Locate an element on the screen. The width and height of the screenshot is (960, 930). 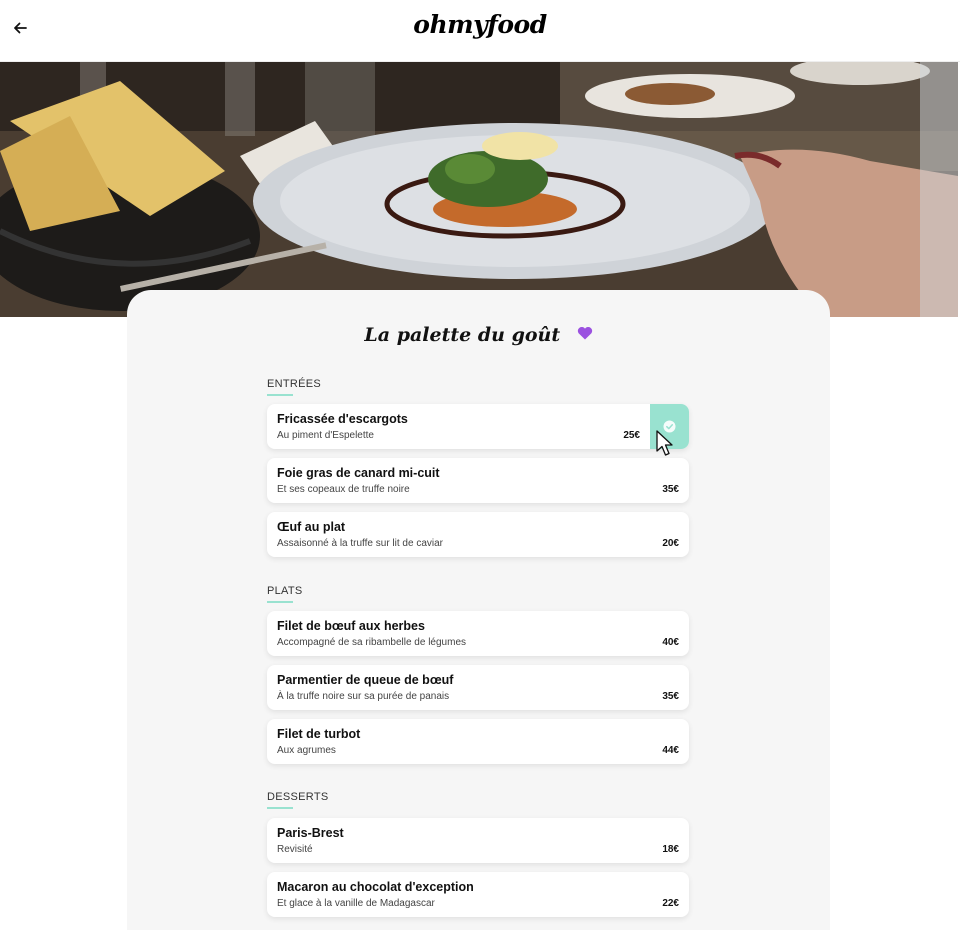
heart-icon is located at coordinates (584, 332).